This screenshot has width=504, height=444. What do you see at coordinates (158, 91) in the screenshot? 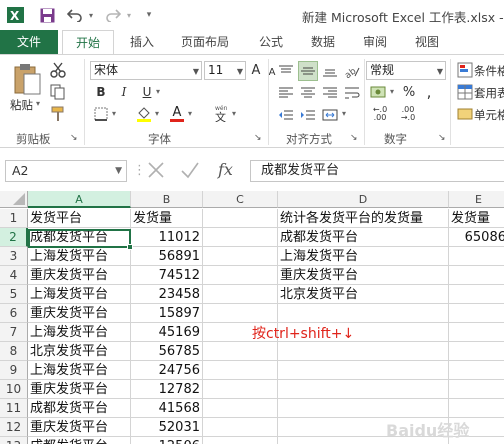
I see `underline-dropdown-icon: ▾` at bounding box center [158, 91].